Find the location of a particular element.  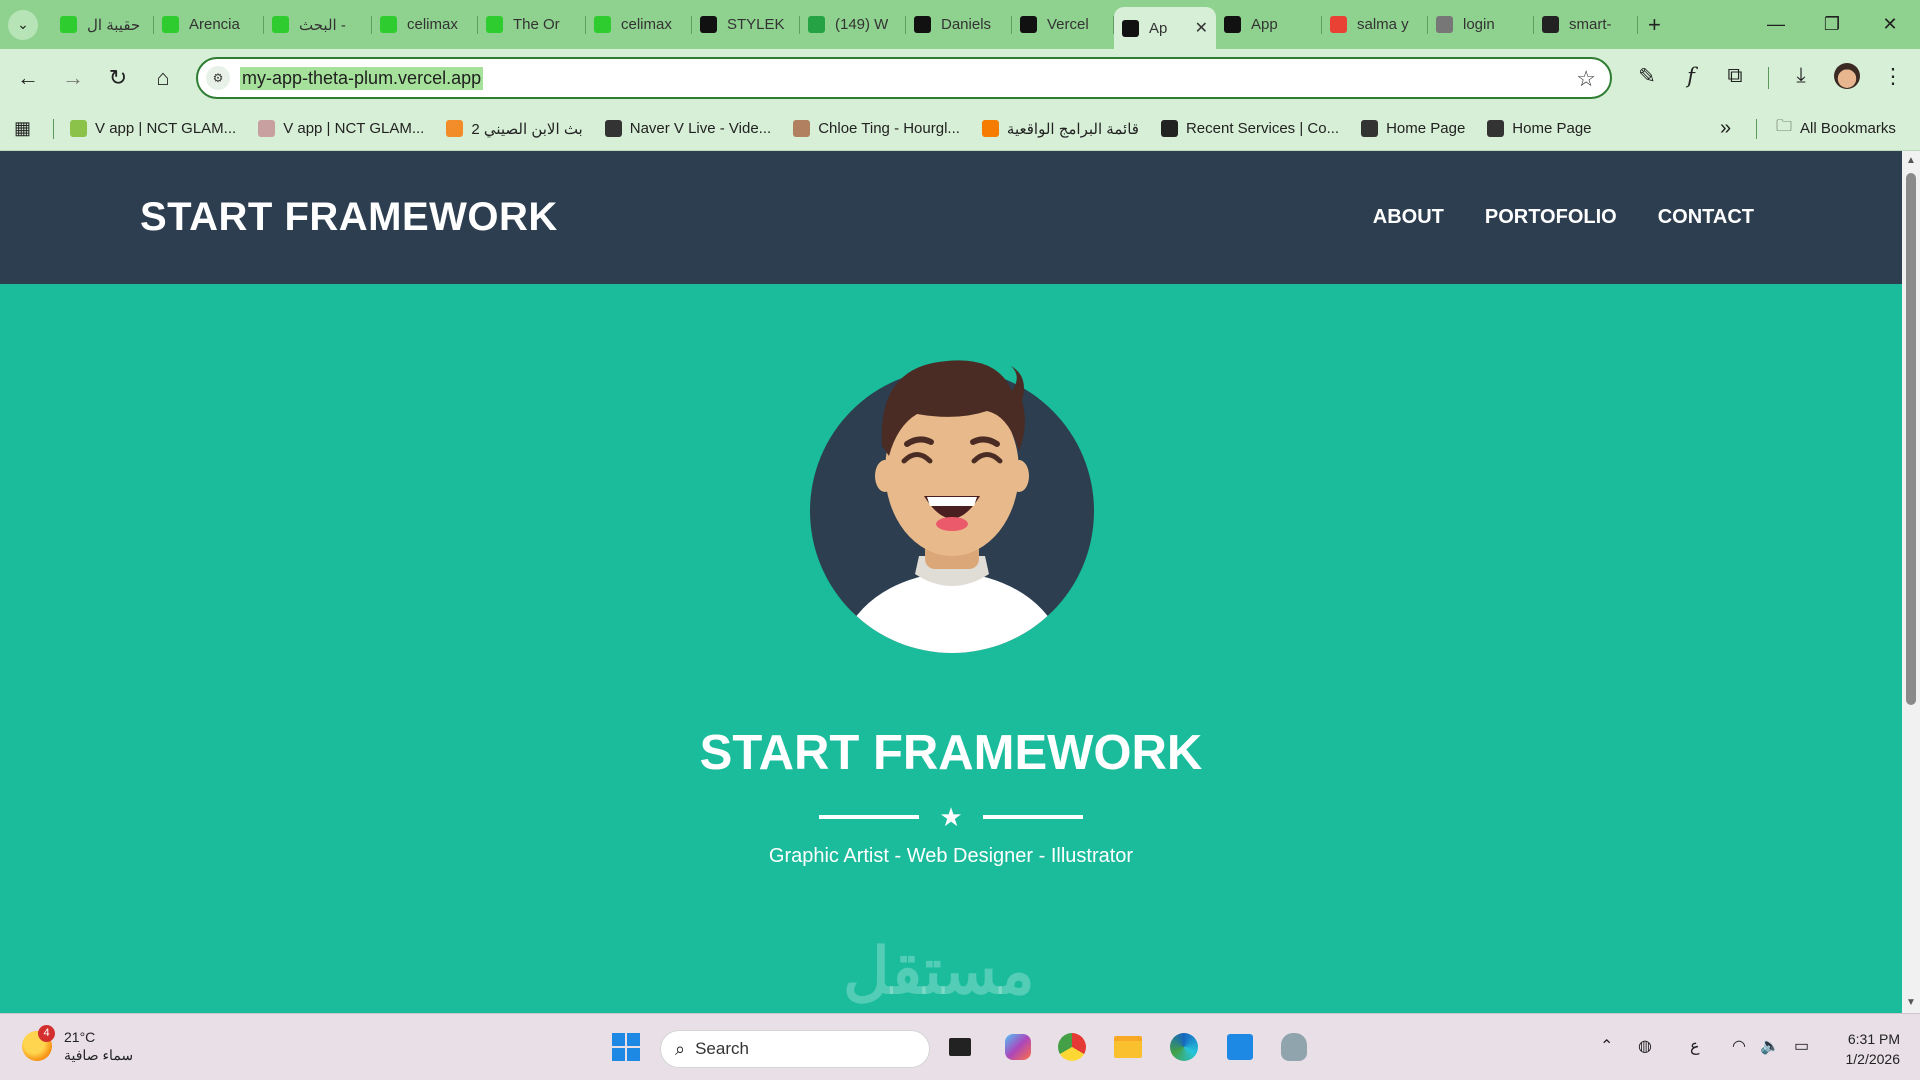

scroll-thumb is located at coordinates (1911, 439).